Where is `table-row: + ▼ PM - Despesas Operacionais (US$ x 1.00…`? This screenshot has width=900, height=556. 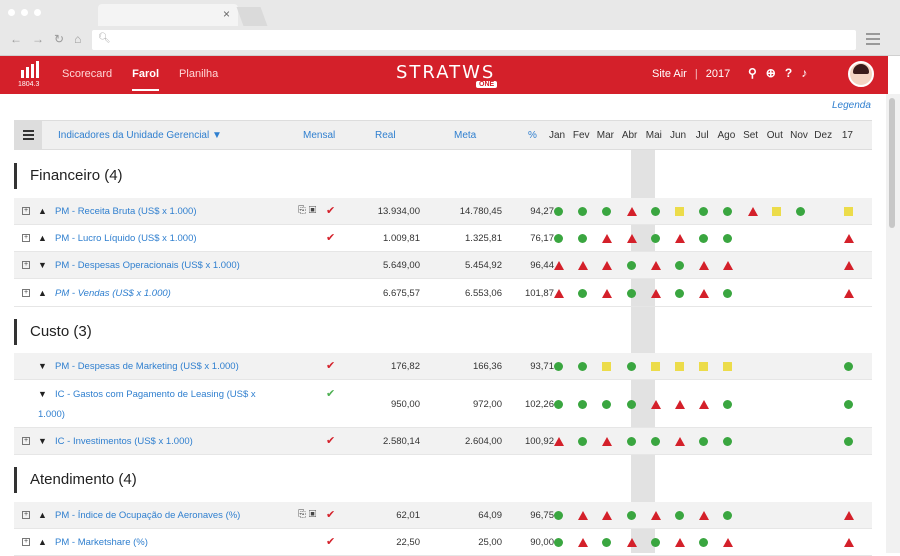
table-row: + ▼ PM - Despesas Operacionais (US$ x 1.00… is located at coordinates (443, 265).